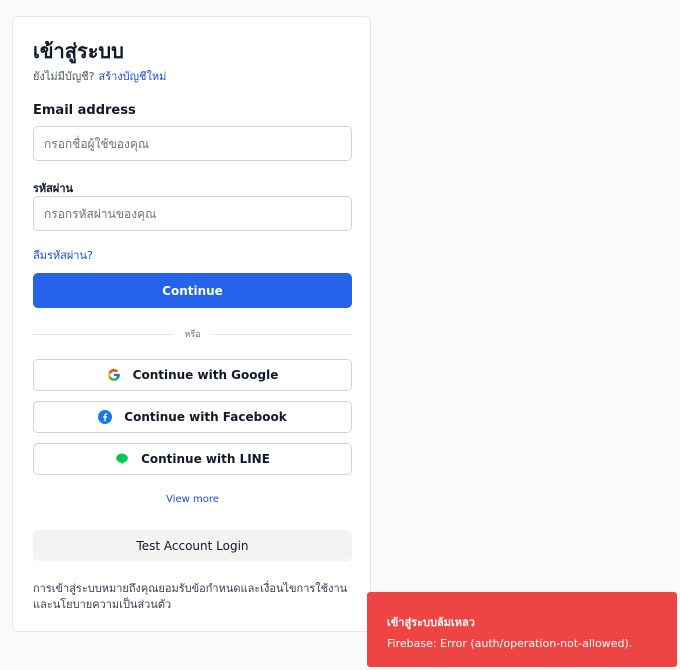 The height and width of the screenshot is (670, 680). What do you see at coordinates (281, 334) in the screenshot?
I see `divider-line-right` at bounding box center [281, 334].